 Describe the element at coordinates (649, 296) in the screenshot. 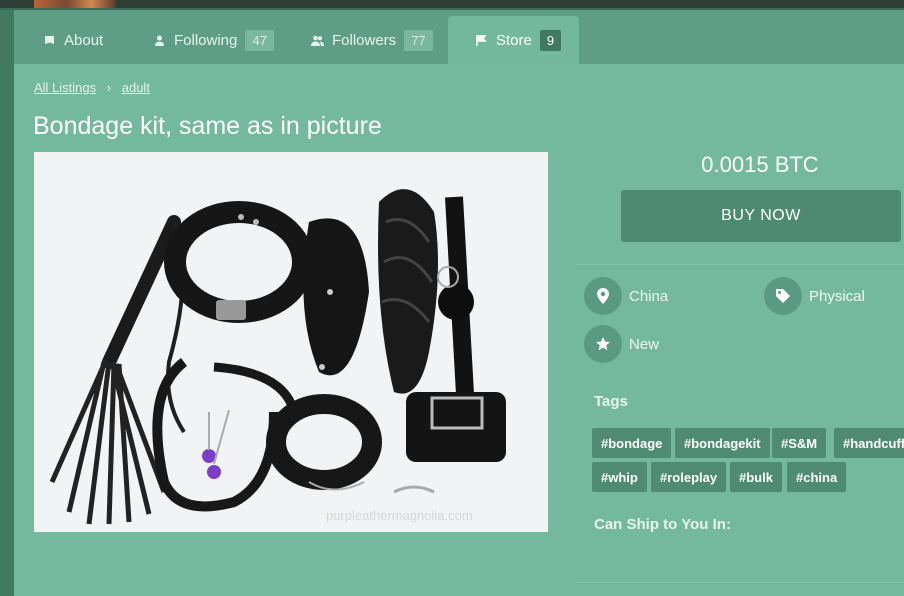

I see `location-text: China` at that location.